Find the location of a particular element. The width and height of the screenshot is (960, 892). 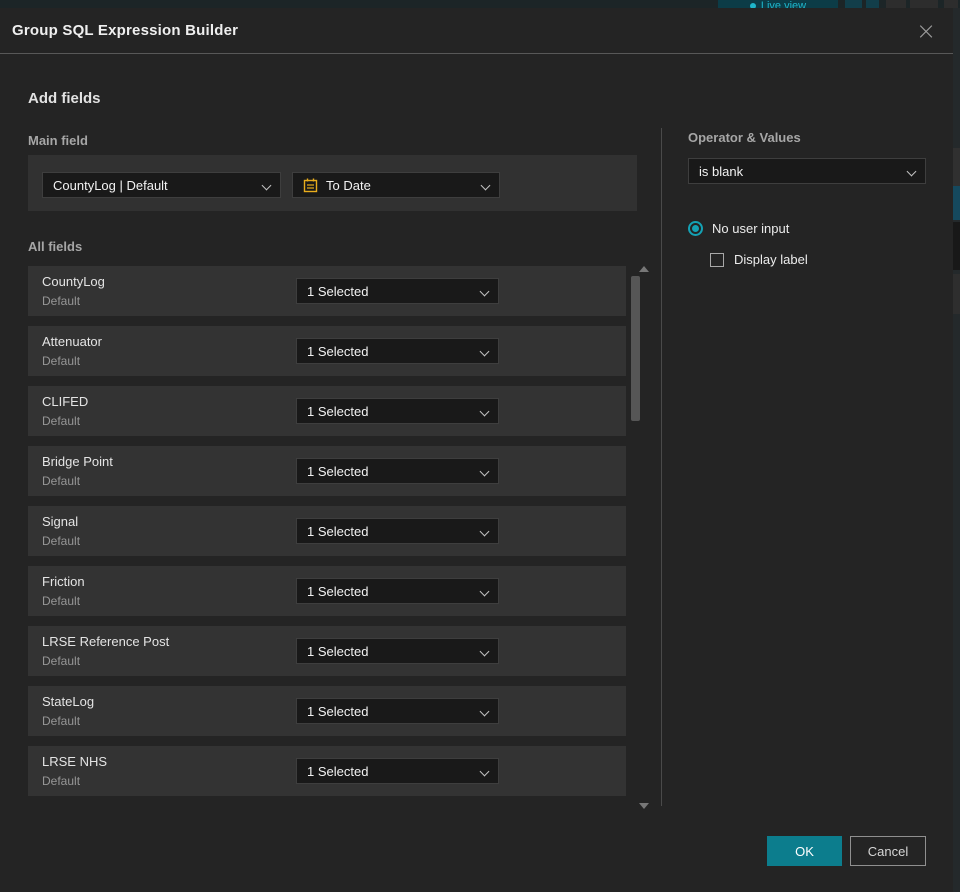

field-row: Bridge Point Default 1 Selected is located at coordinates (327, 471).